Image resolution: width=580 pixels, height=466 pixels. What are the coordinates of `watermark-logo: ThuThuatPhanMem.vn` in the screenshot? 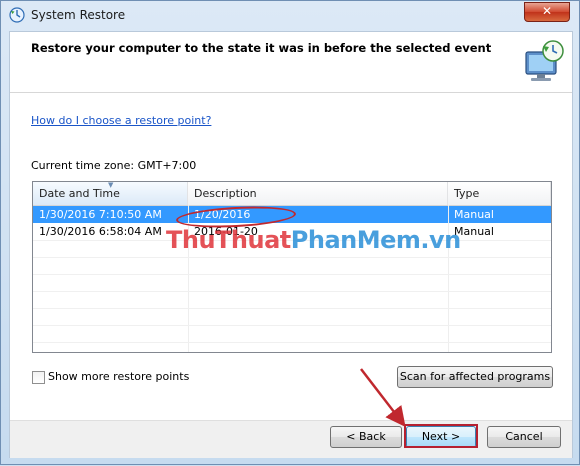 It's located at (313, 240).